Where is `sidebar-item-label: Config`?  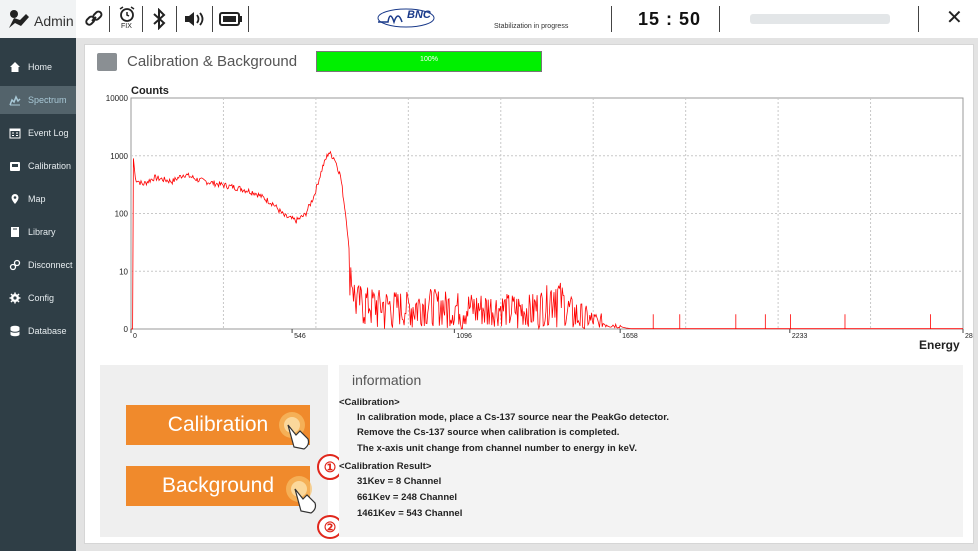
sidebar-item-label: Config is located at coordinates (41, 298).